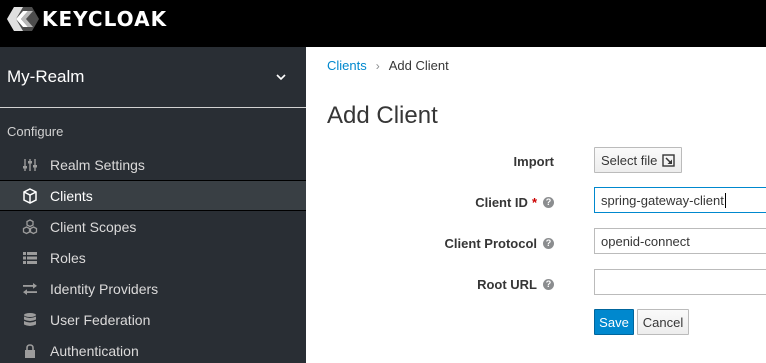 This screenshot has height=363, width=766. Describe the element at coordinates (23, 19) in the screenshot. I see `keycloak-logo-icon` at that location.